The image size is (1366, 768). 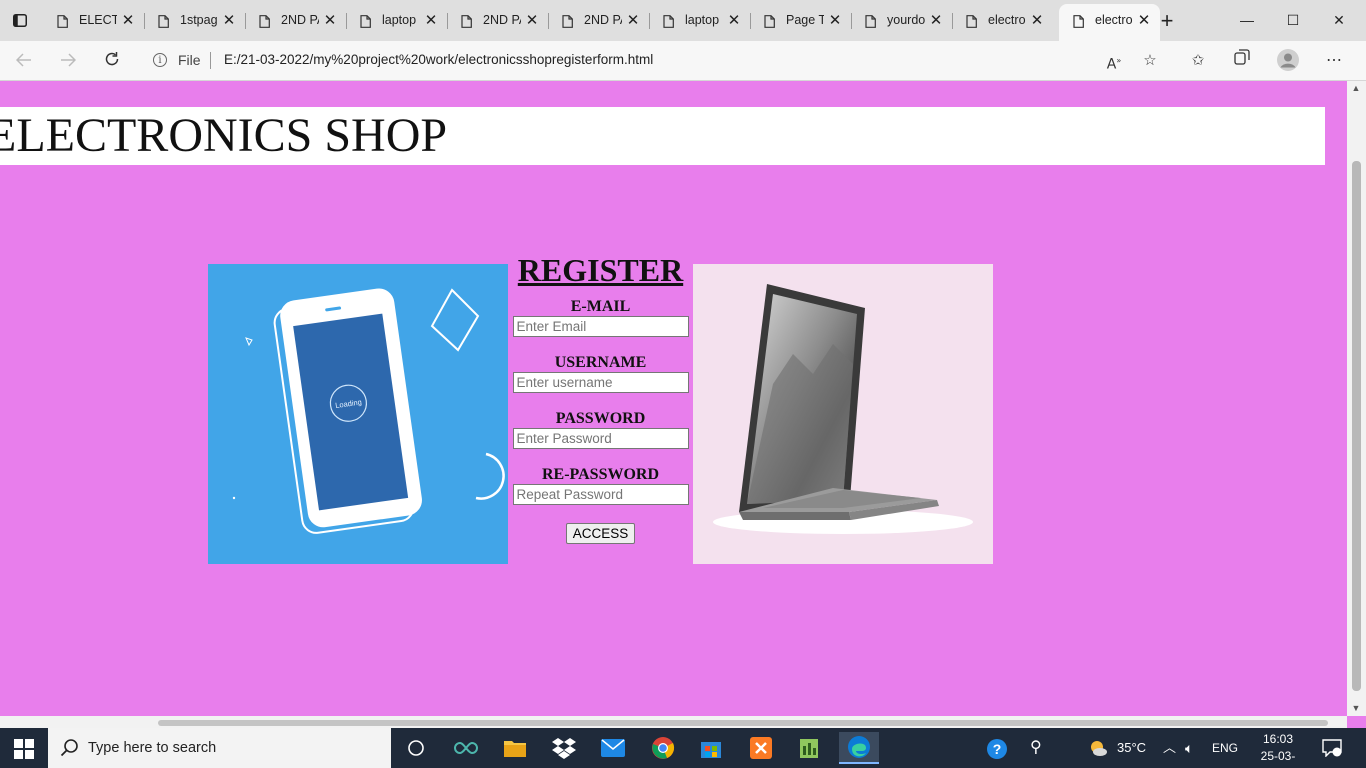 What do you see at coordinates (1339, 20) in the screenshot?
I see `close-window-button: ✕` at bounding box center [1339, 20].